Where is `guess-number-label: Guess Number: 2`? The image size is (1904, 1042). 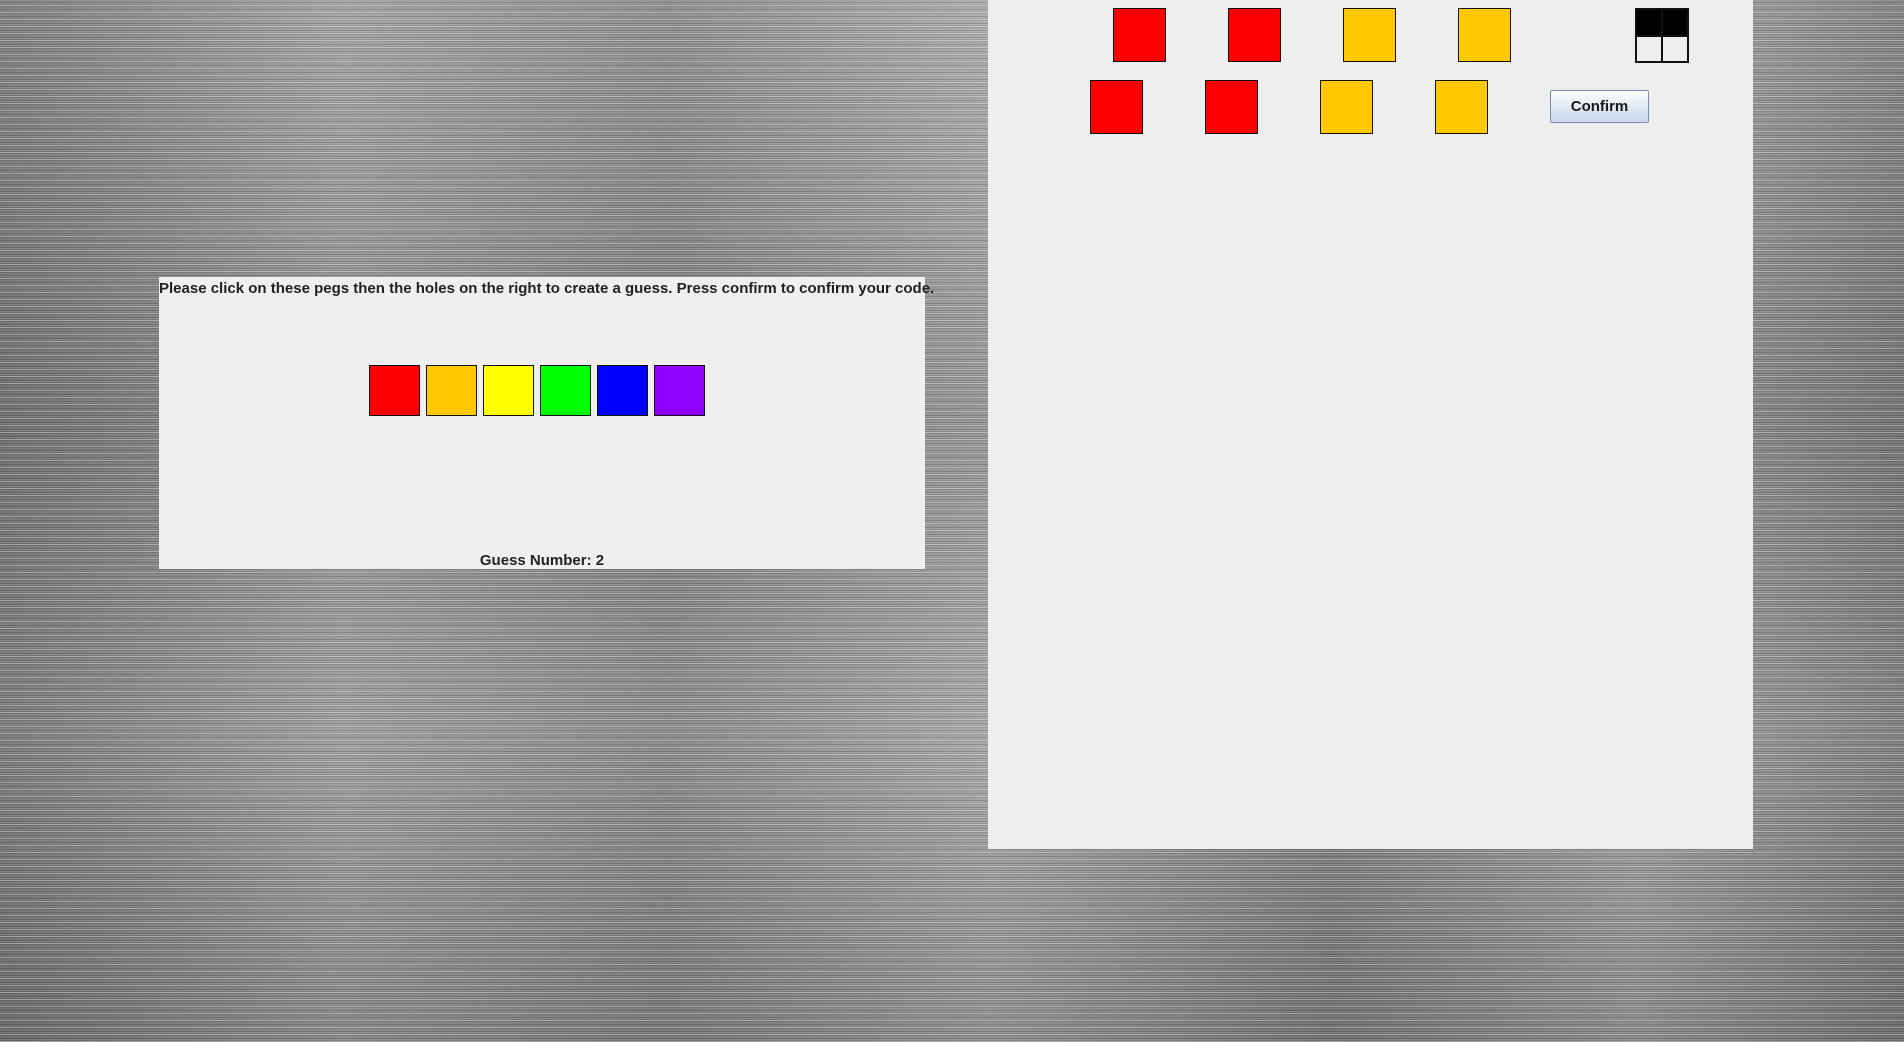 guess-number-label: Guess Number: 2 is located at coordinates (542, 560).